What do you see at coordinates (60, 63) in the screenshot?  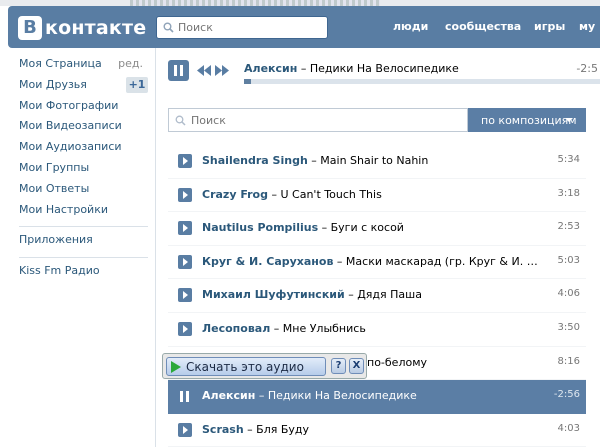 I see `sidebar-item-label: Моя Страница` at bounding box center [60, 63].